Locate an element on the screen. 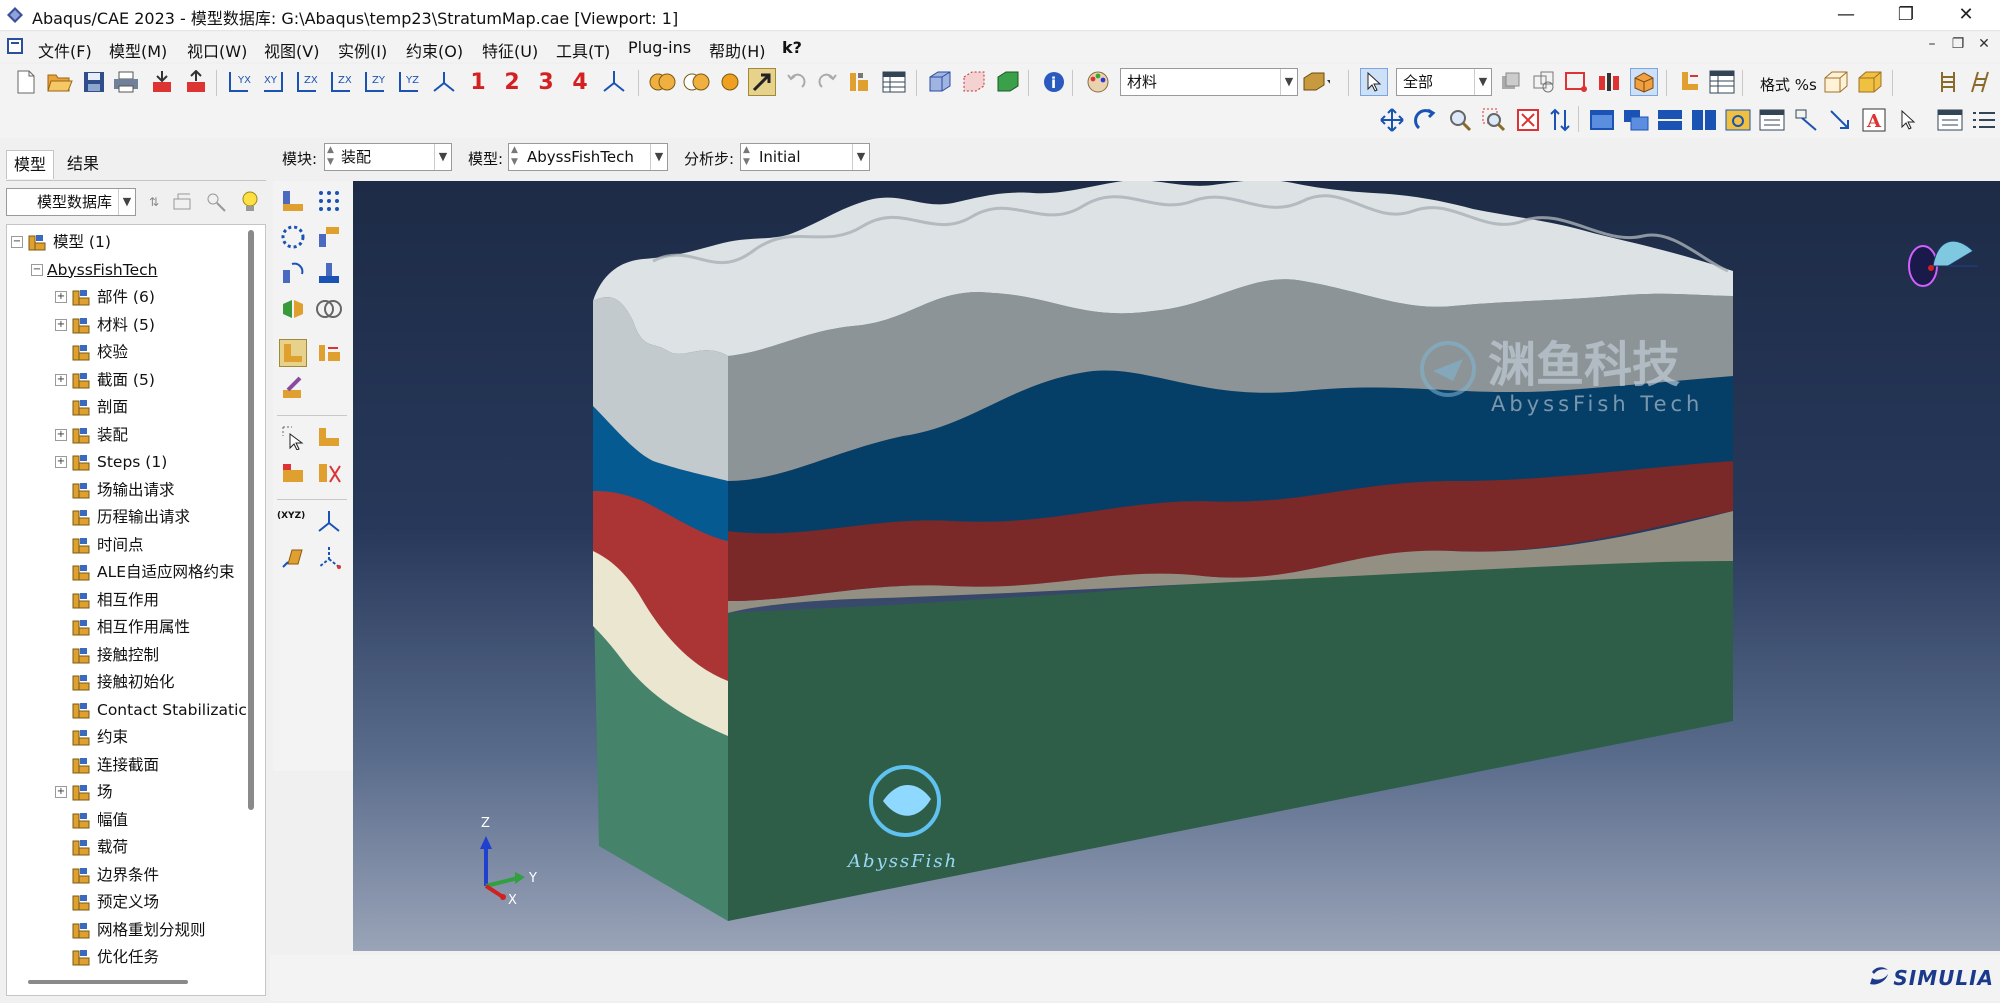 This screenshot has height=1003, width=2000. merge-cut-icon is located at coordinates (293, 309).